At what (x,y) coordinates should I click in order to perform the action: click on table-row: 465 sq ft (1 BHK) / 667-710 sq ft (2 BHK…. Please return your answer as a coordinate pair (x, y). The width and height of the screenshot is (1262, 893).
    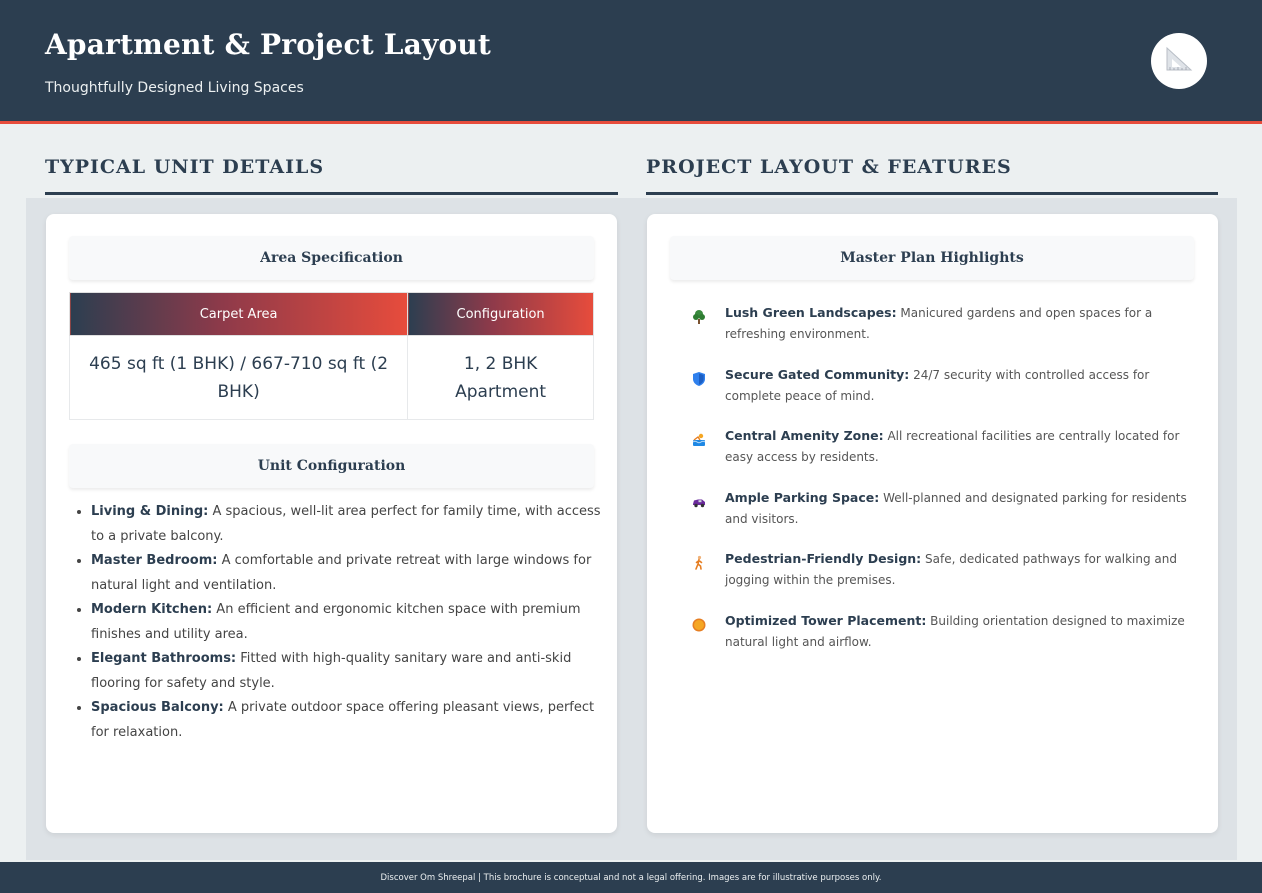
    Looking at the image, I should click on (331, 377).